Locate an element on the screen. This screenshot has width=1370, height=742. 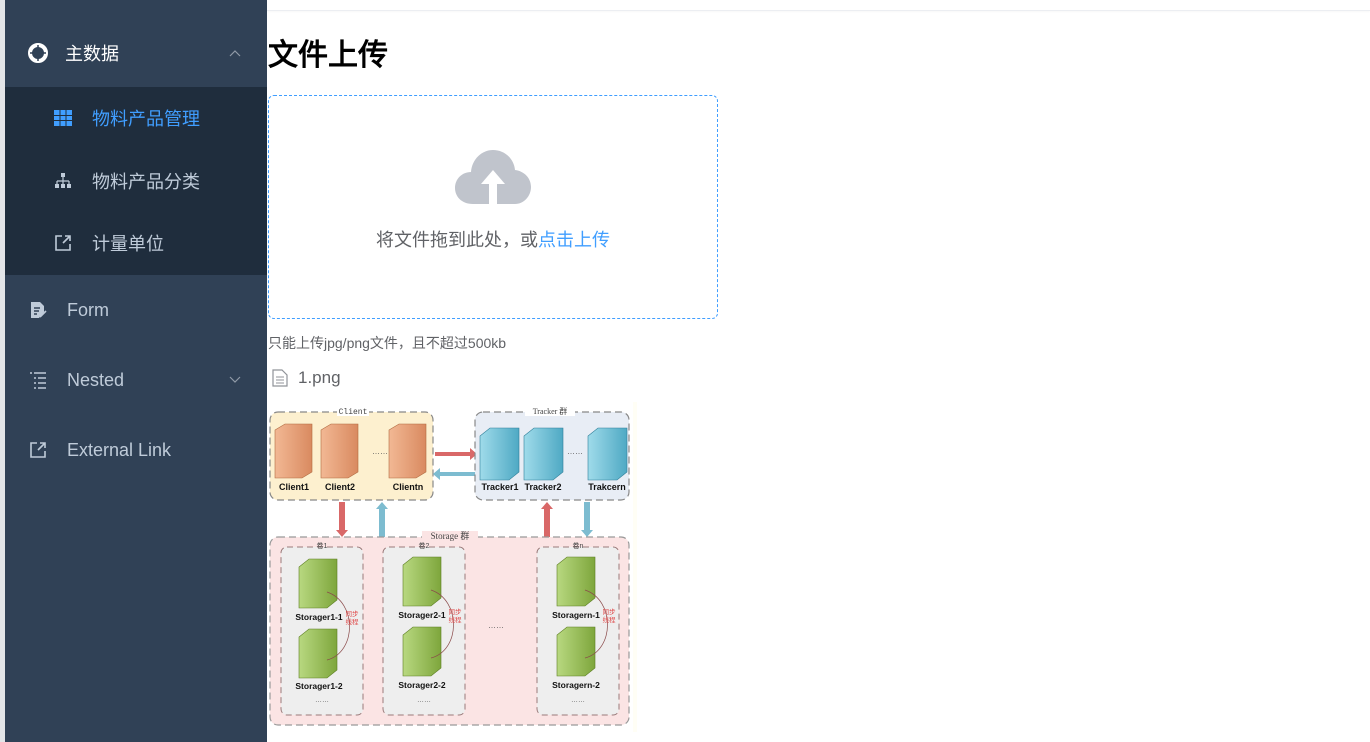
drop-hint: 将文件拖到此处，或 is located at coordinates (457, 240).